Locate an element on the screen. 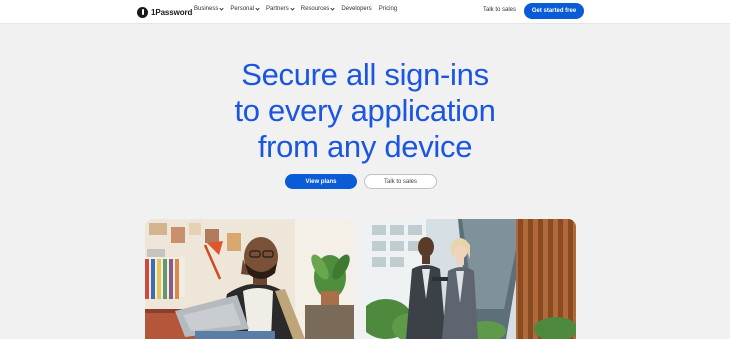 The height and width of the screenshot is (339, 730). nav-item-resources: Resources is located at coordinates (318, 8).